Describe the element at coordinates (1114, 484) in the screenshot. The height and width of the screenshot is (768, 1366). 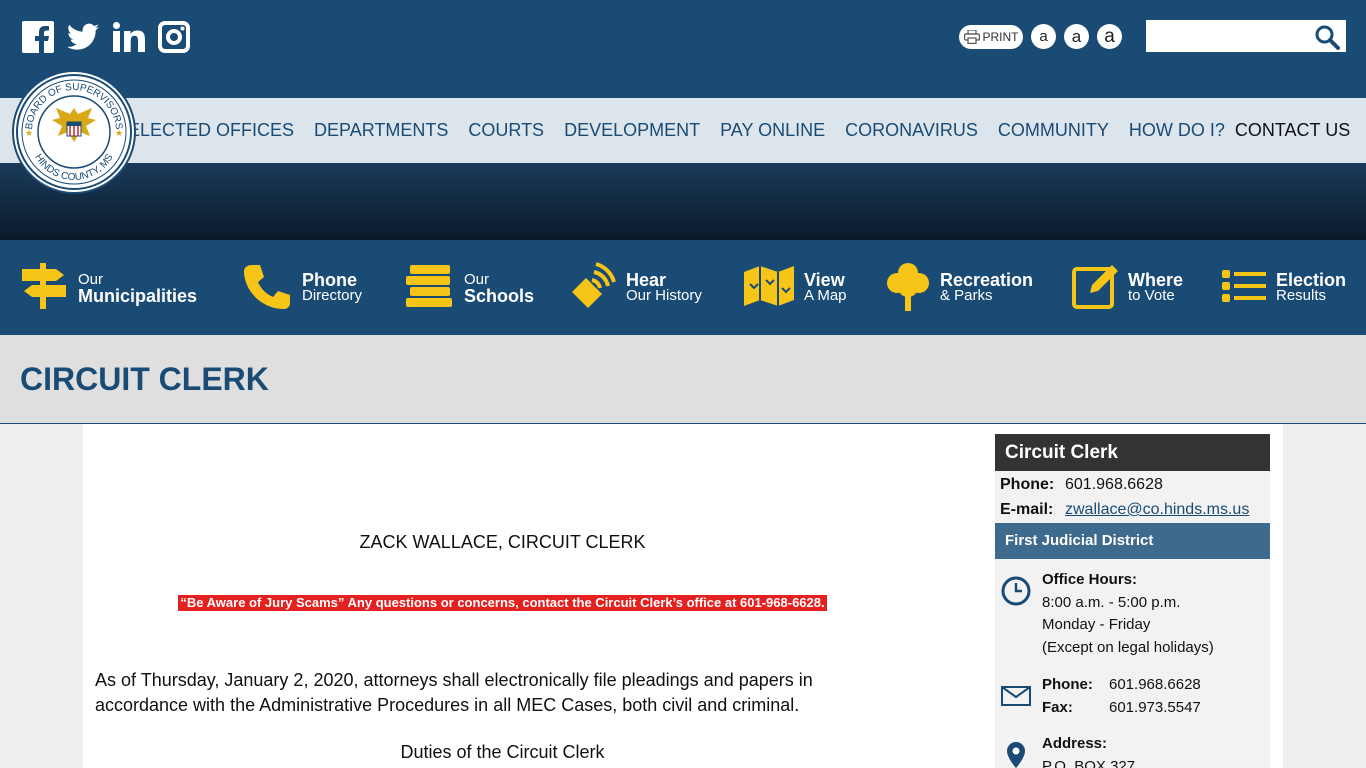
I see `sidebar-phone: 601.968.6628` at that location.